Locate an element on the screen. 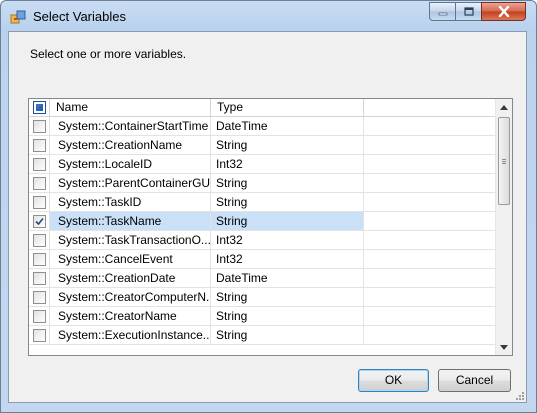  type-column-header: Type is located at coordinates (287, 107).